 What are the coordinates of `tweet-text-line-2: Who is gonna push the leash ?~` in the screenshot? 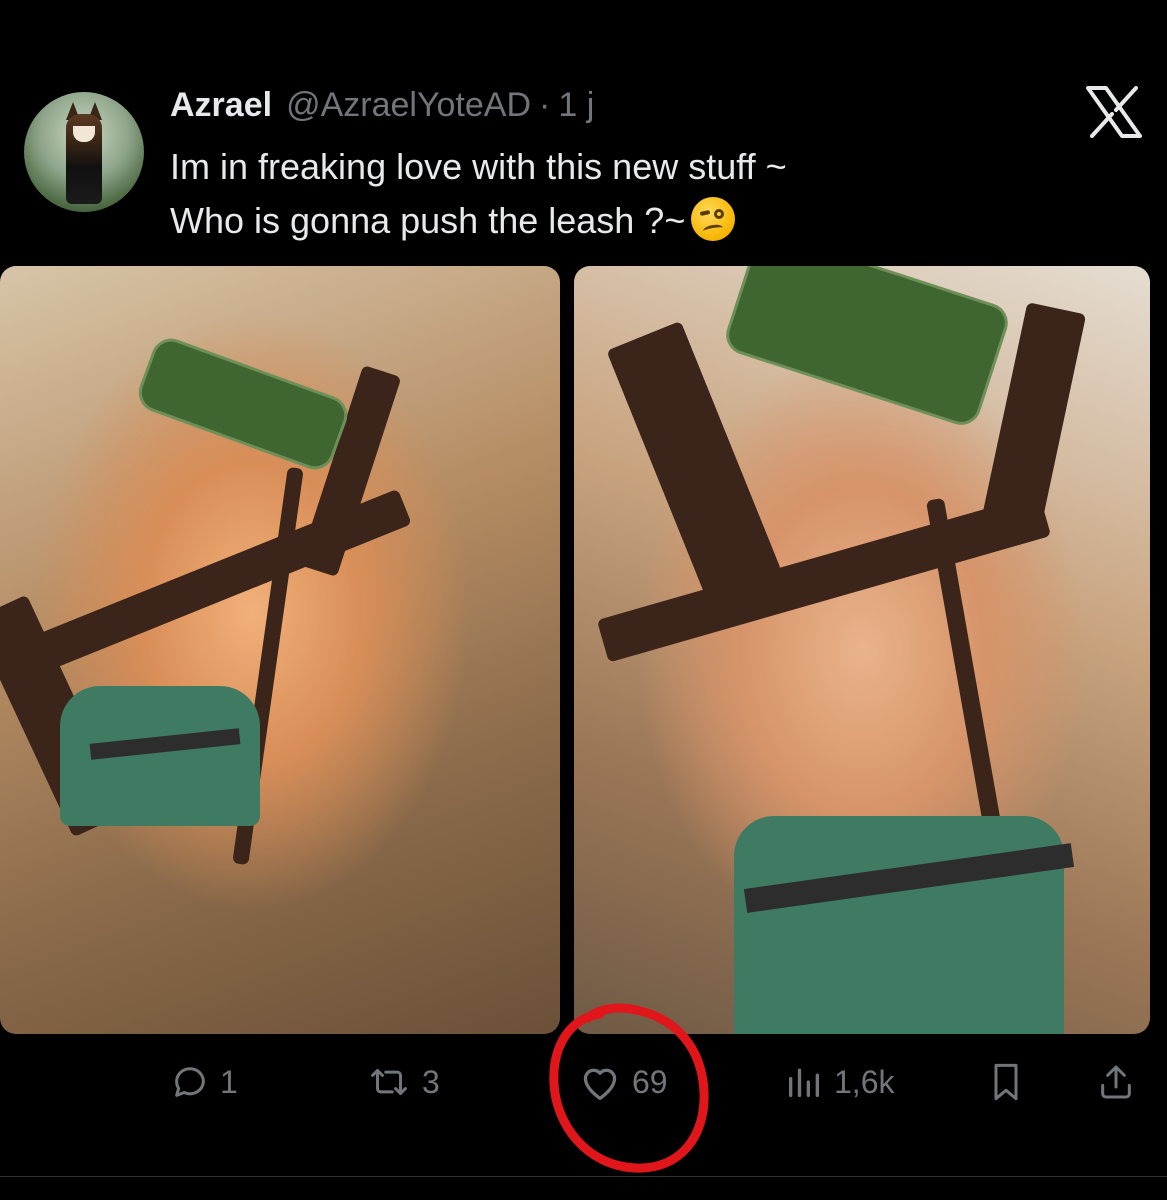 It's located at (620, 221).